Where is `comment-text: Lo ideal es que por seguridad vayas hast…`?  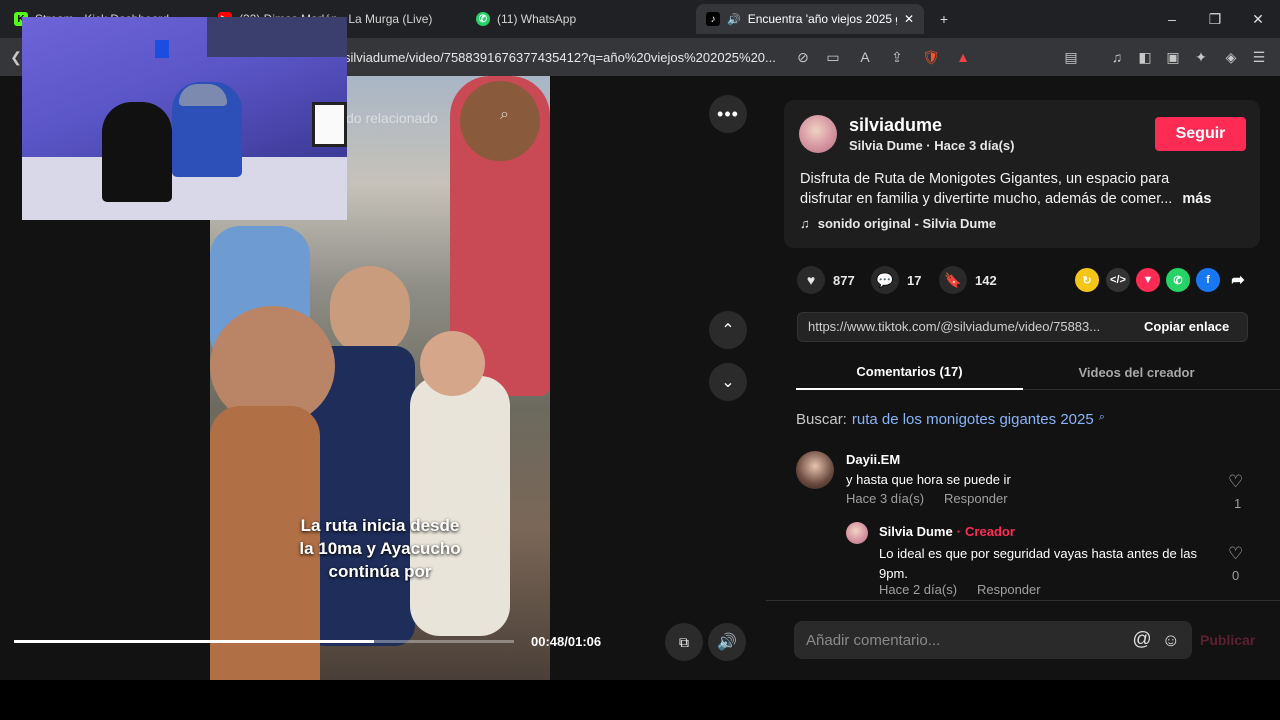
comment-text: Lo ideal es que por seguridad vayas hast… is located at coordinates (1049, 564).